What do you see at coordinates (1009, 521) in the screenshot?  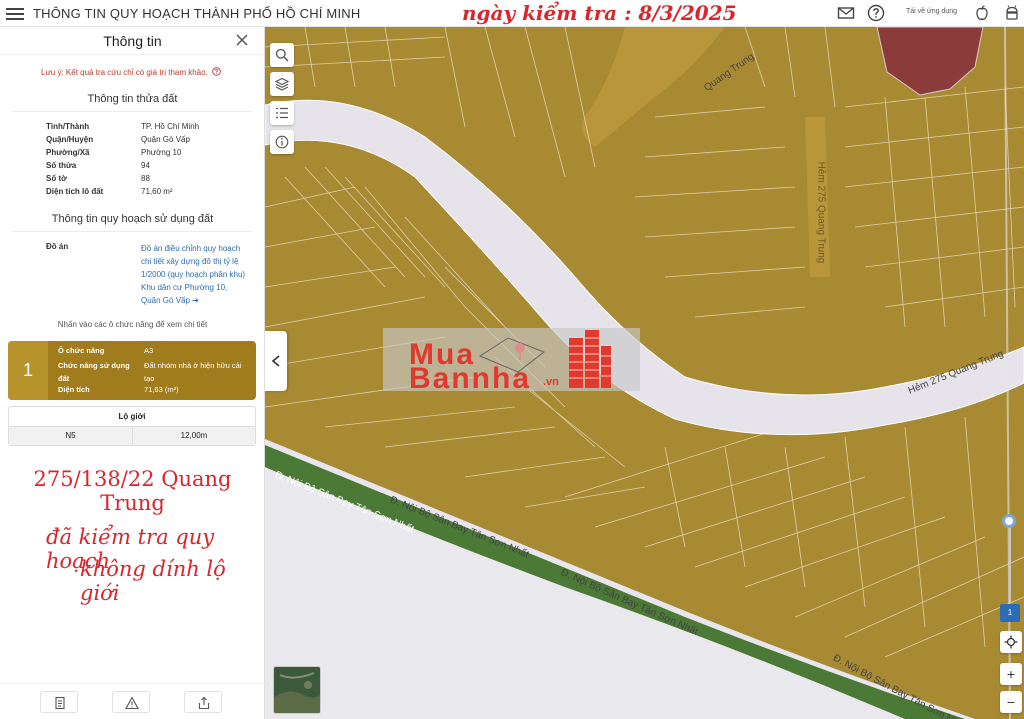 I see `zoom-slider-knob` at bounding box center [1009, 521].